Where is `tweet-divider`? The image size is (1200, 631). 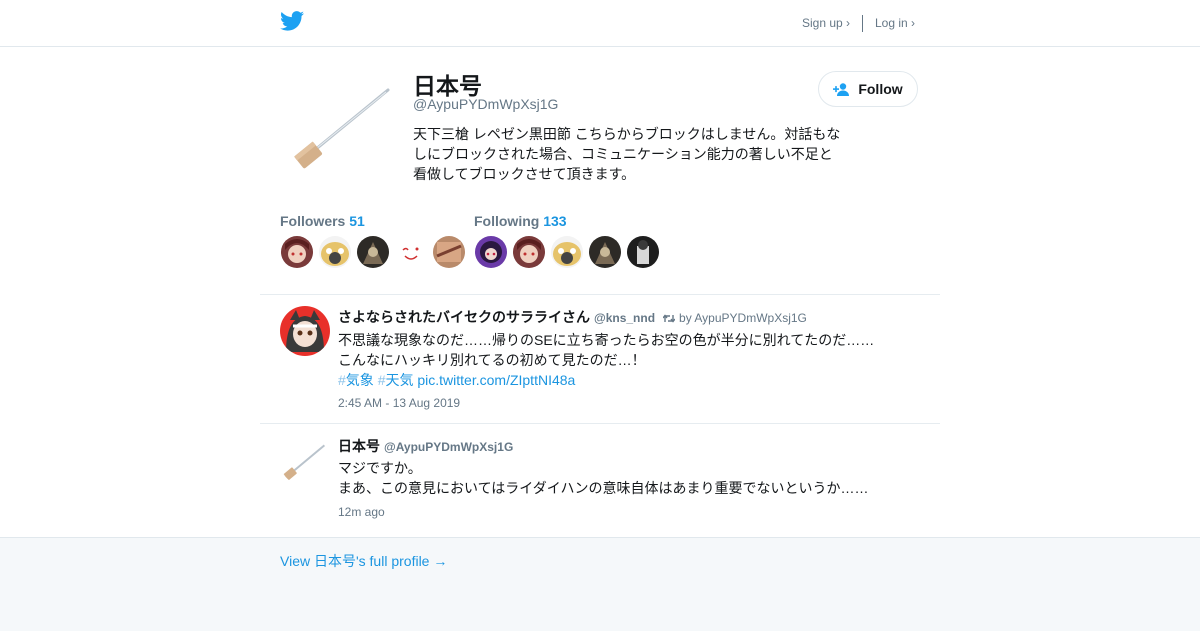
tweet-divider is located at coordinates (600, 423).